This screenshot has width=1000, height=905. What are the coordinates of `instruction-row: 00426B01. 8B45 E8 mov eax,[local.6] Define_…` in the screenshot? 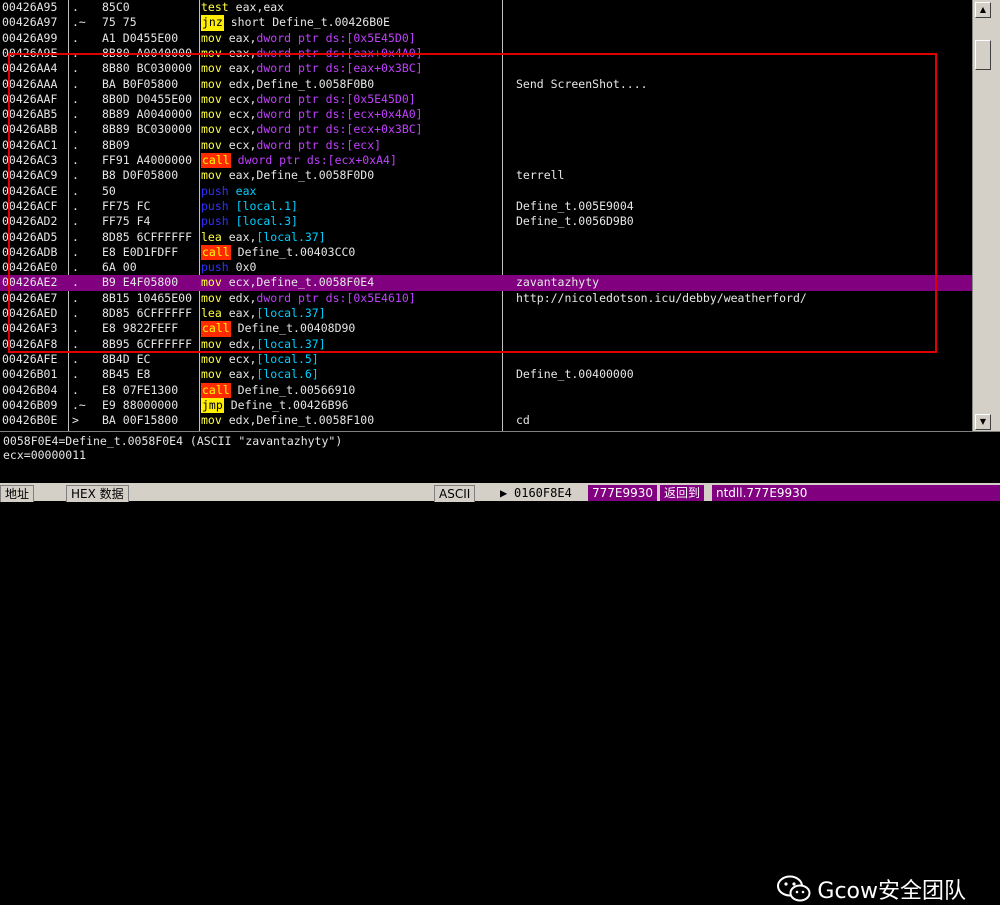 It's located at (486, 374).